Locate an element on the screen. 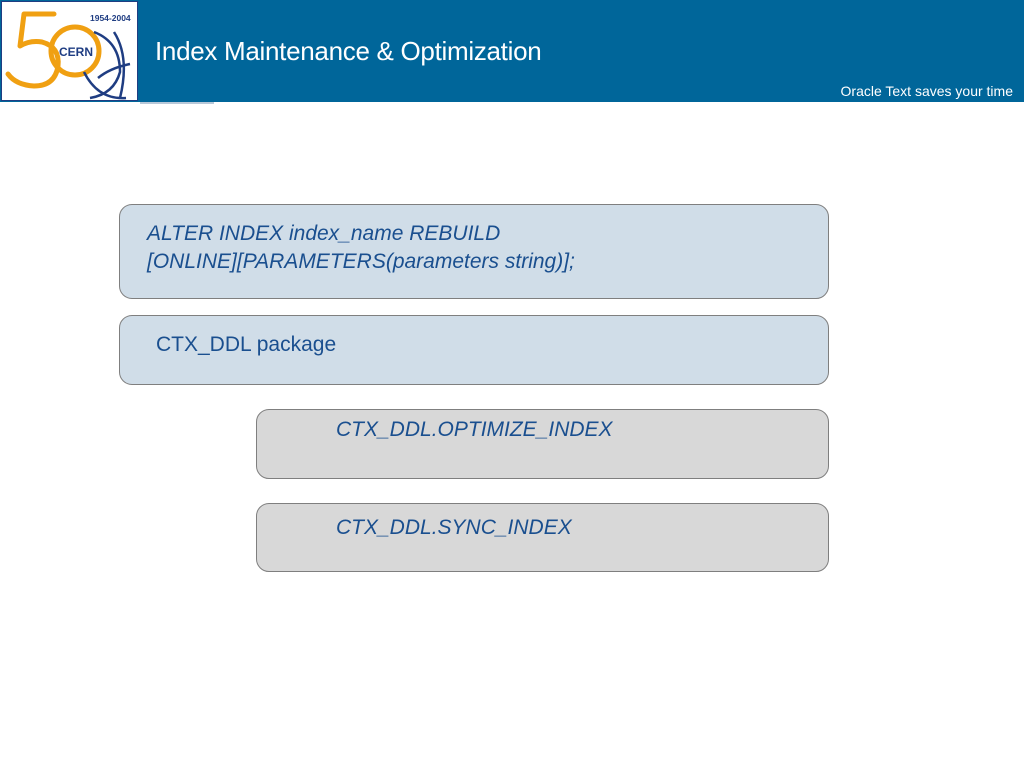  ctx-ddl-package-box: CTX_DDL package is located at coordinates (474, 350).